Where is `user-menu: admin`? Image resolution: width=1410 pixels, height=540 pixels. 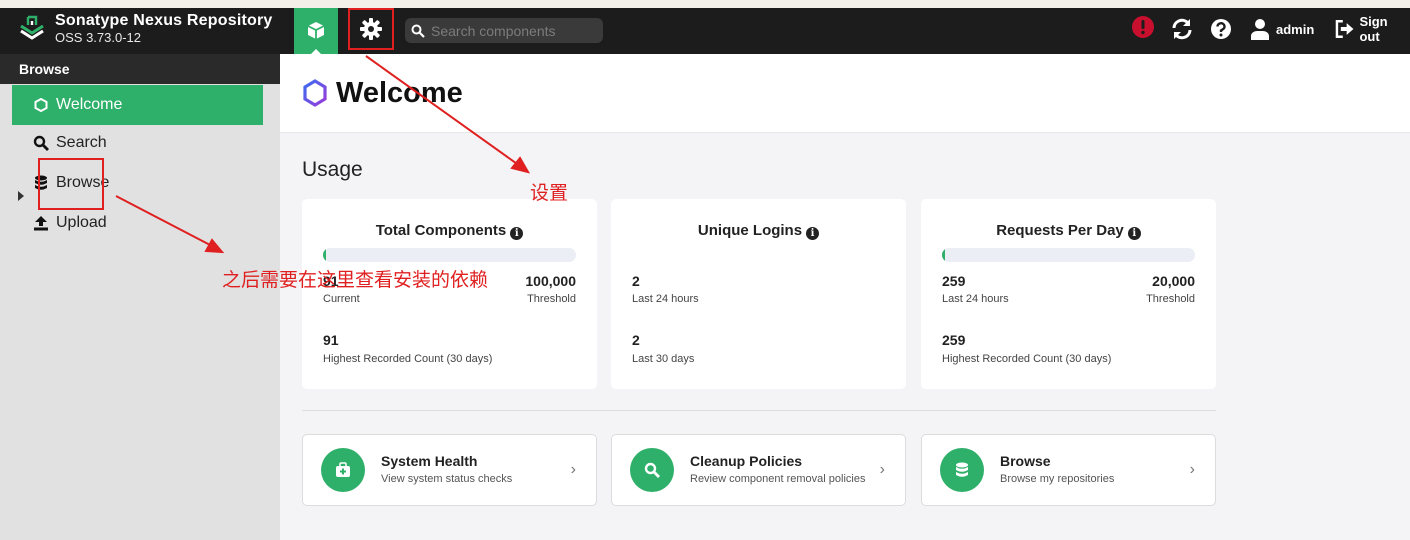 user-menu: admin is located at coordinates (1282, 29).